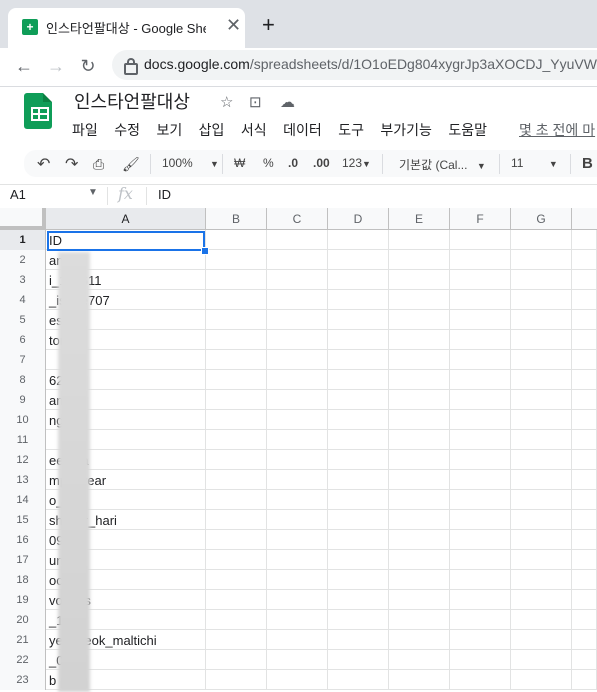  I want to click on column-header-e: E, so click(419, 219).